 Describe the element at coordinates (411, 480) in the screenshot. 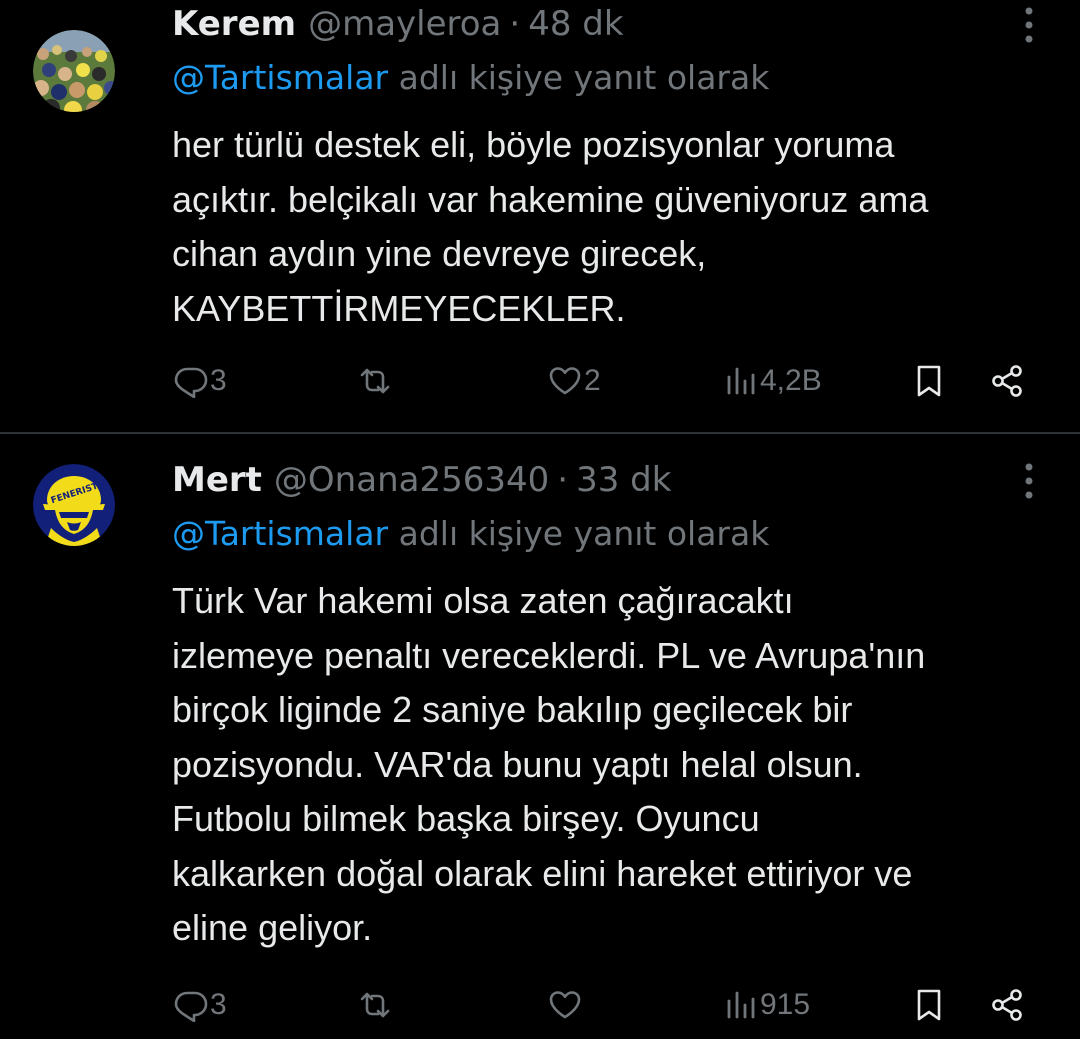

I see `author-handle: @Onana256340` at that location.